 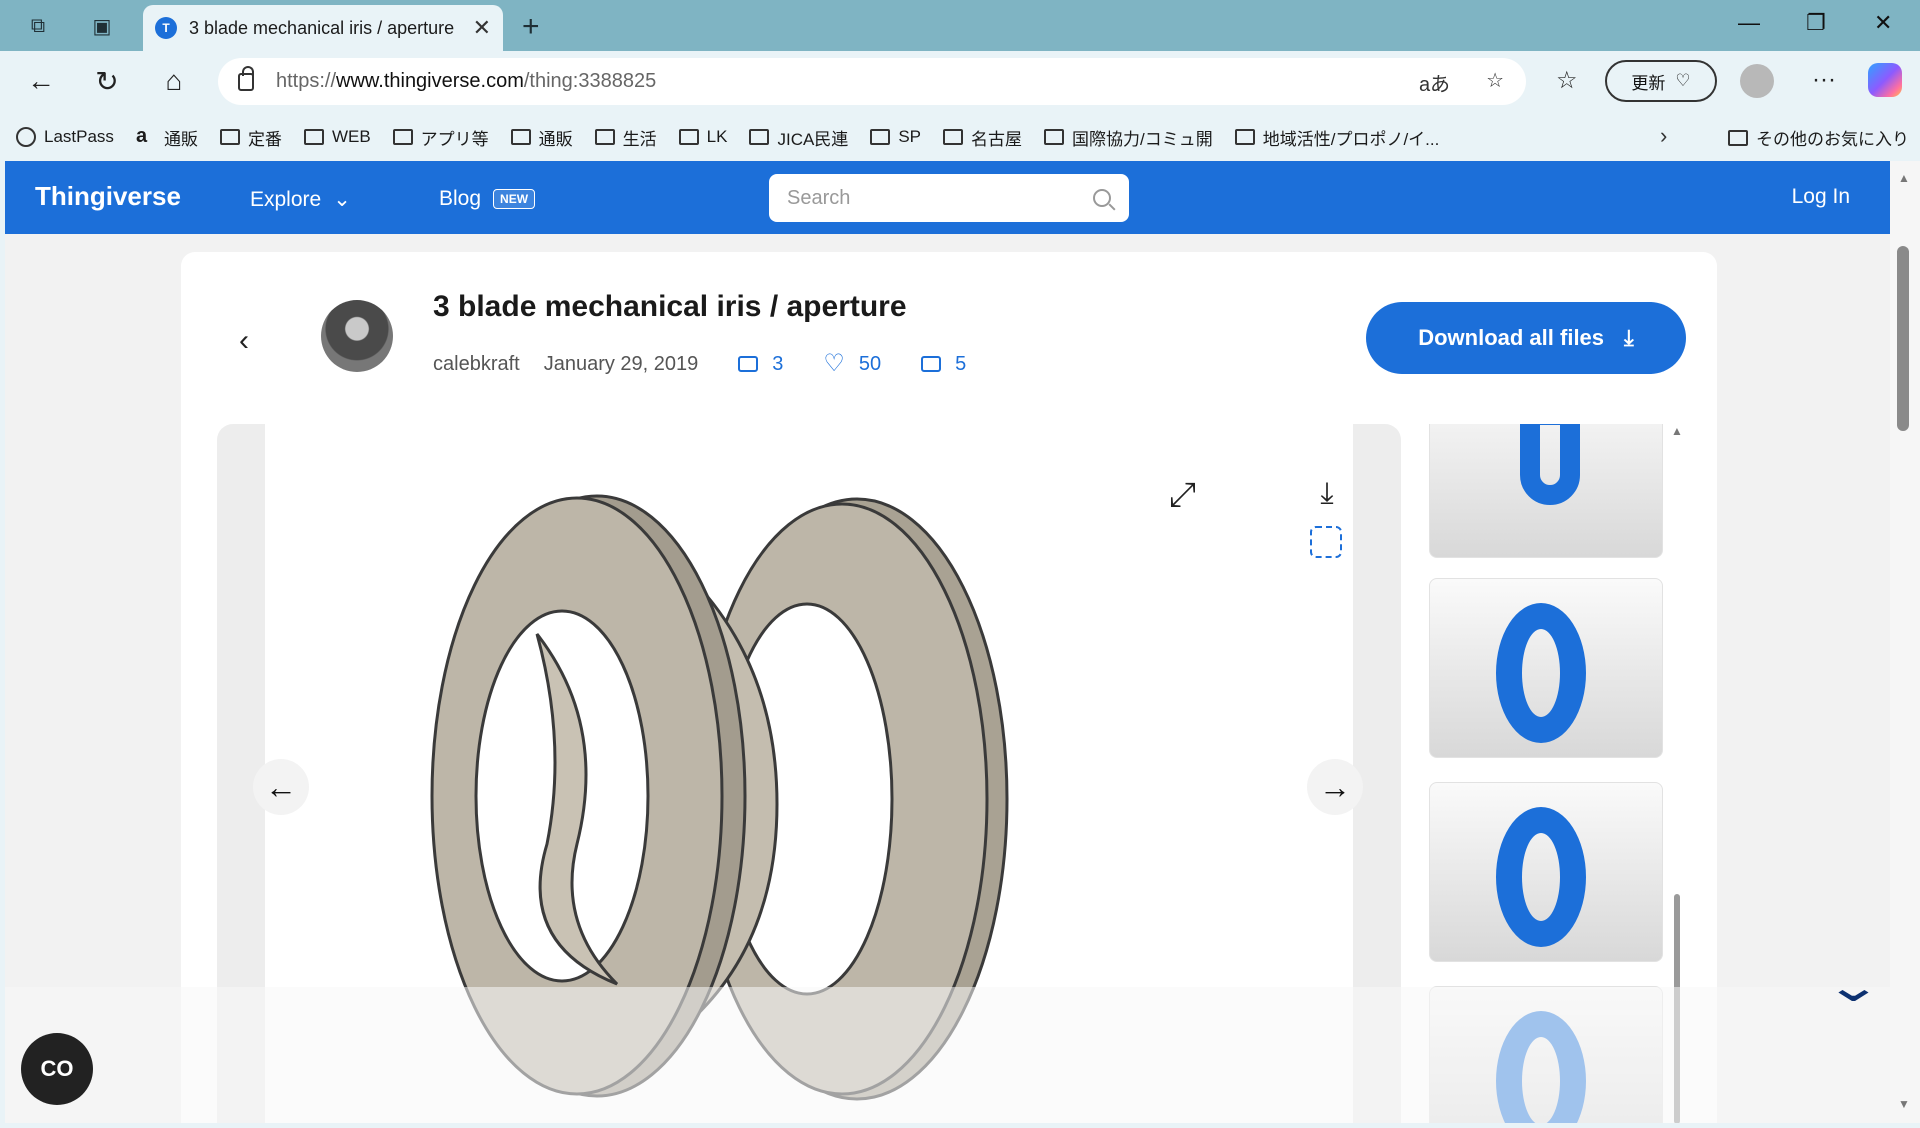 What do you see at coordinates (281, 787) in the screenshot?
I see `previous-image-button: ←` at bounding box center [281, 787].